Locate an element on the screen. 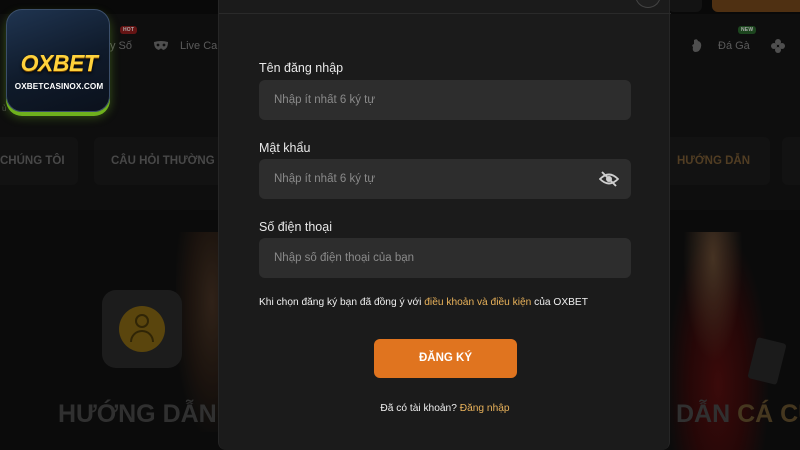  phone-field-wrap is located at coordinates (445, 258).